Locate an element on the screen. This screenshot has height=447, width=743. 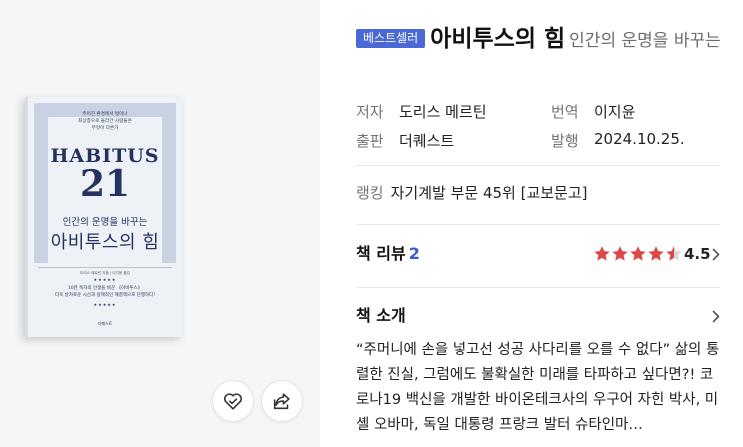
publisher-label: 출판 is located at coordinates (370, 141).